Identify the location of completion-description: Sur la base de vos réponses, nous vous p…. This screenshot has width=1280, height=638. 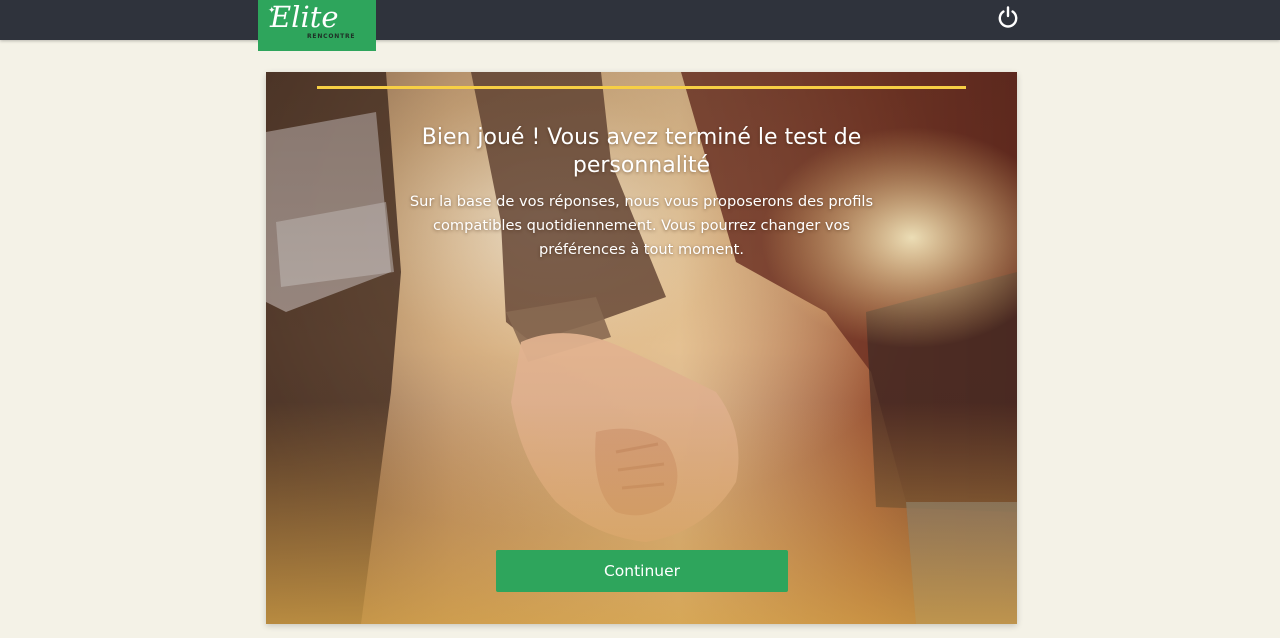
(641, 225).